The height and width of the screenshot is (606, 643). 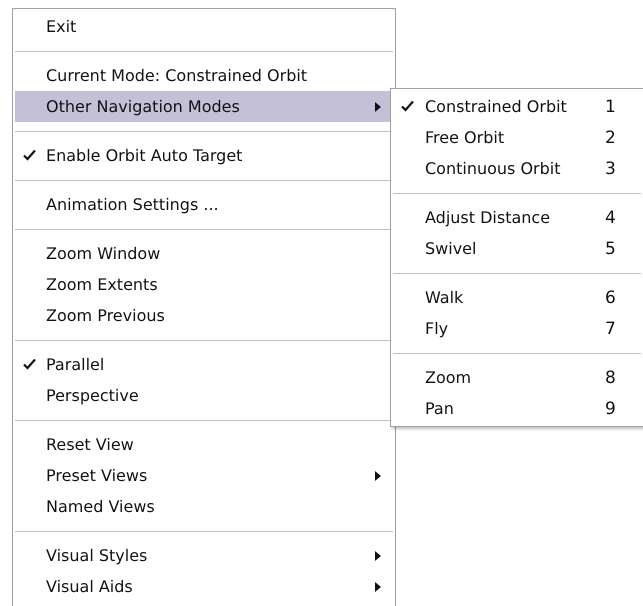 I want to click on menu-item: Zoom Extents, so click(x=204, y=284).